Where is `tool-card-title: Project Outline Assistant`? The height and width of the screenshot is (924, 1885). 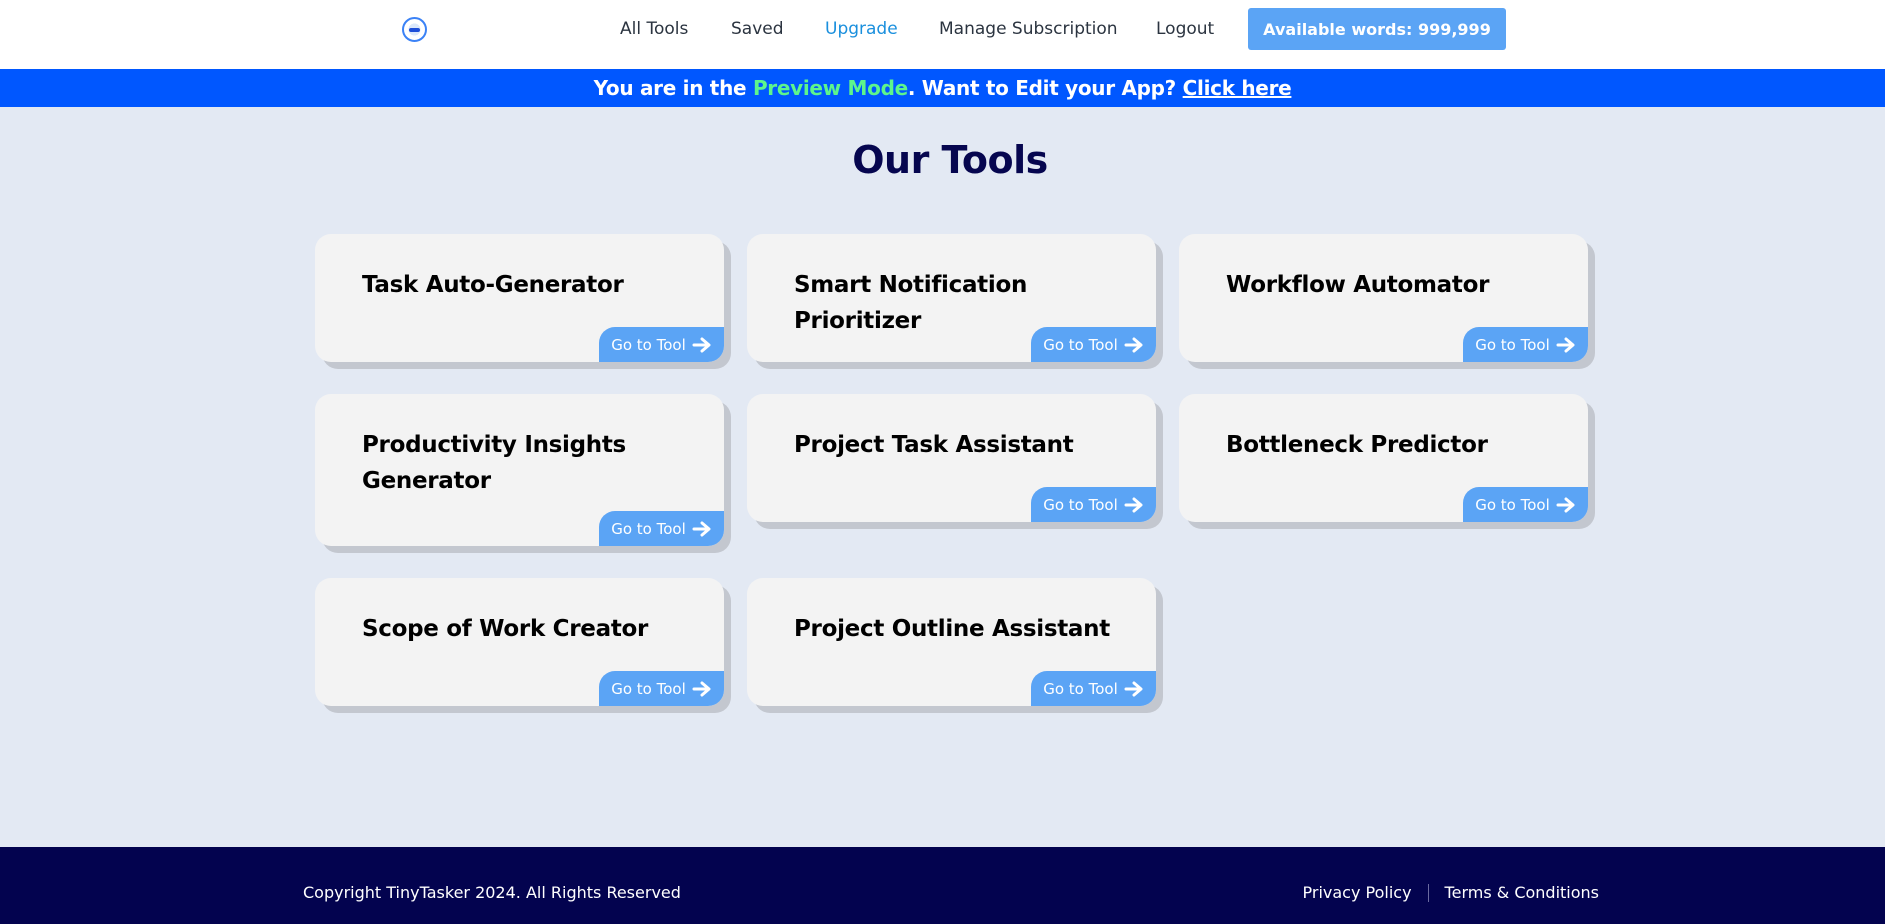 tool-card-title: Project Outline Assistant is located at coordinates (952, 629).